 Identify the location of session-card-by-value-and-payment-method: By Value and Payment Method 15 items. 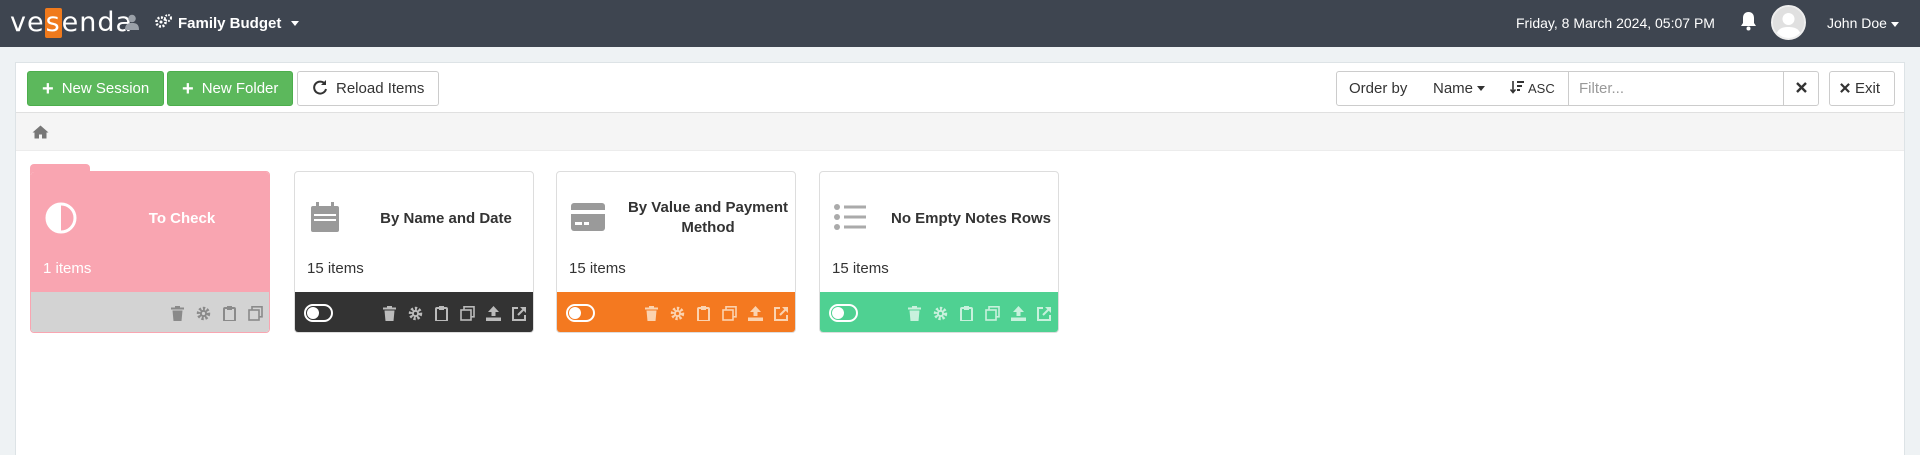
(676, 252).